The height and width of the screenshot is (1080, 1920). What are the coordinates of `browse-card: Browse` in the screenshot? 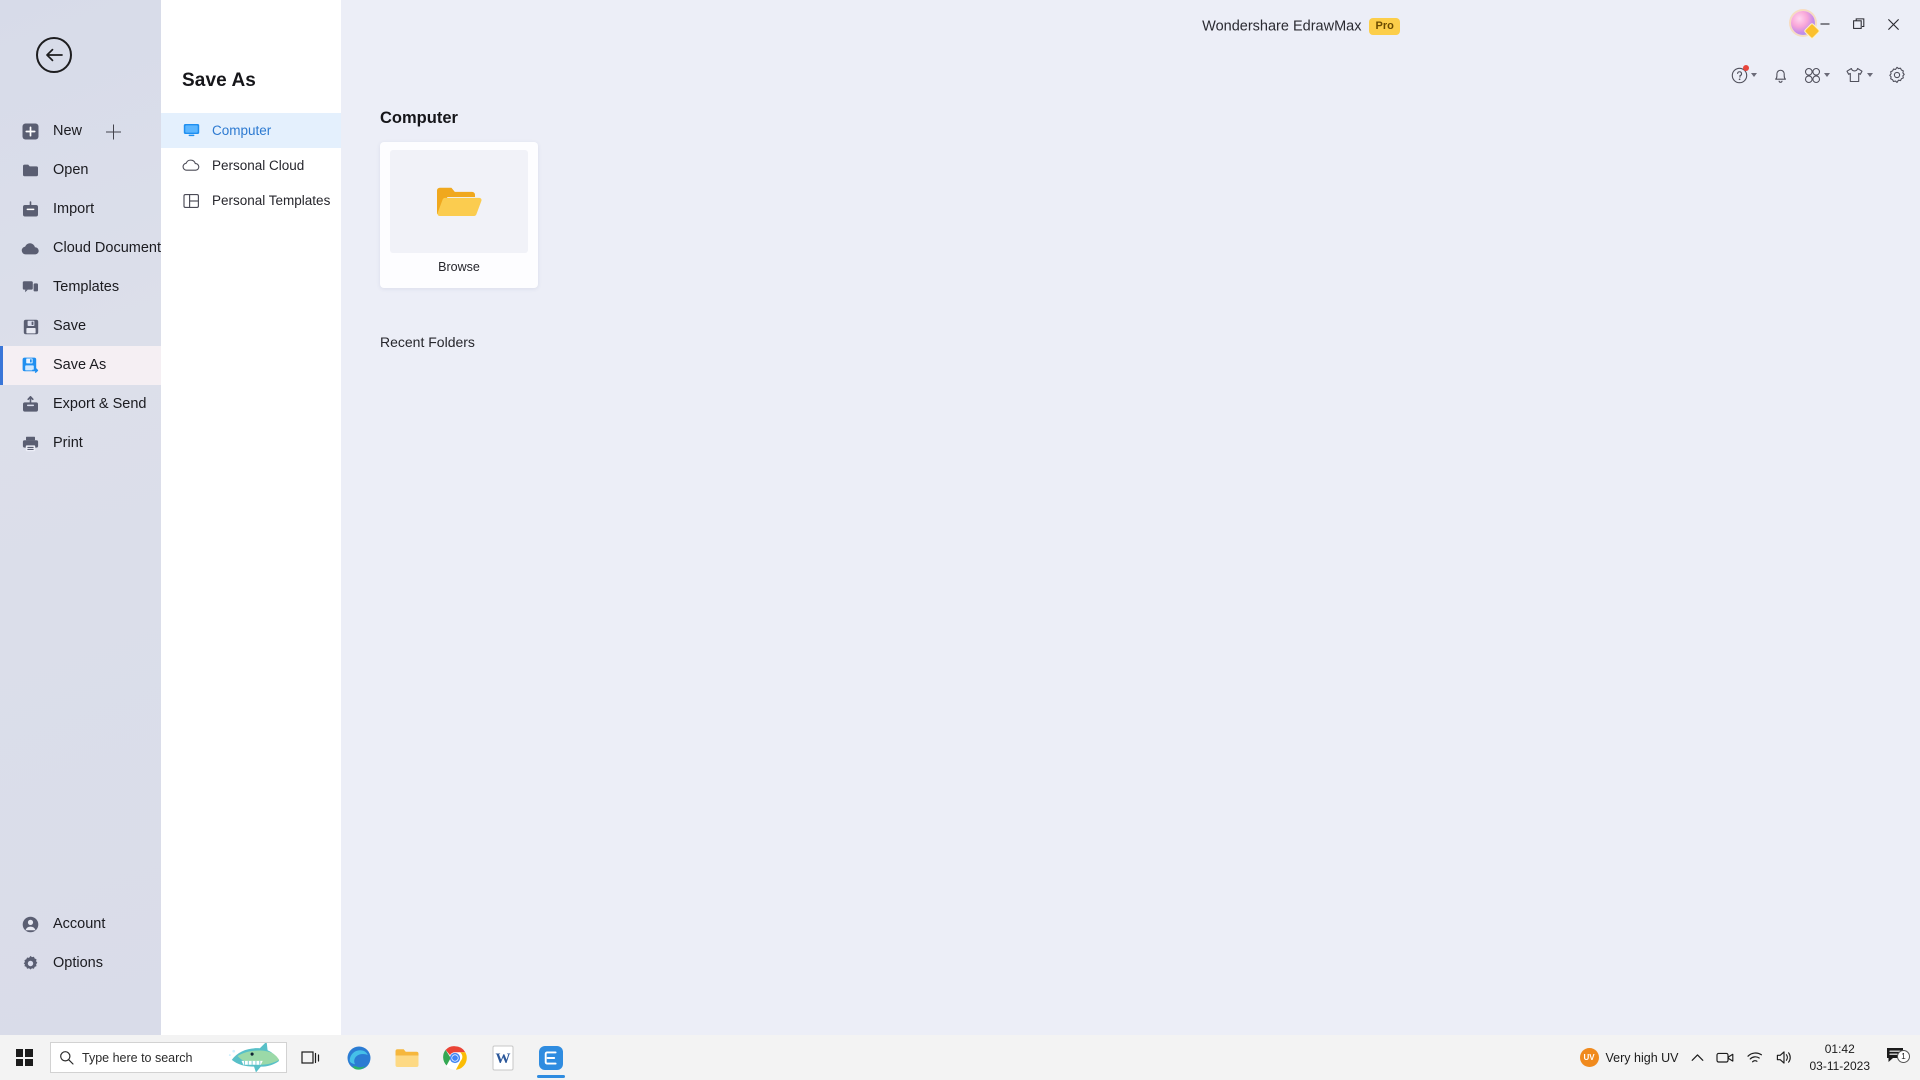 It's located at (459, 215).